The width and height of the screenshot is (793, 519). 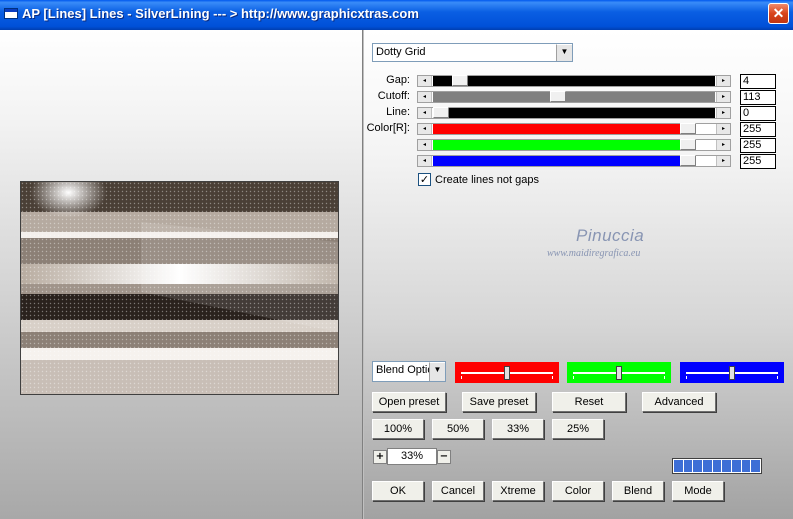 What do you see at coordinates (758, 81) in the screenshot?
I see `param-value-field: 4` at bounding box center [758, 81].